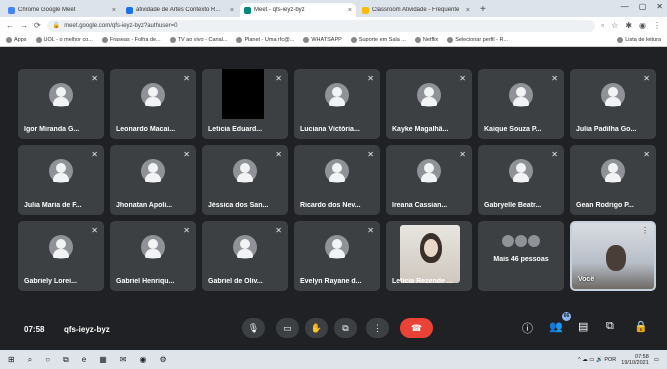  I want to click on close-window-button: ✕, so click(659, 6).